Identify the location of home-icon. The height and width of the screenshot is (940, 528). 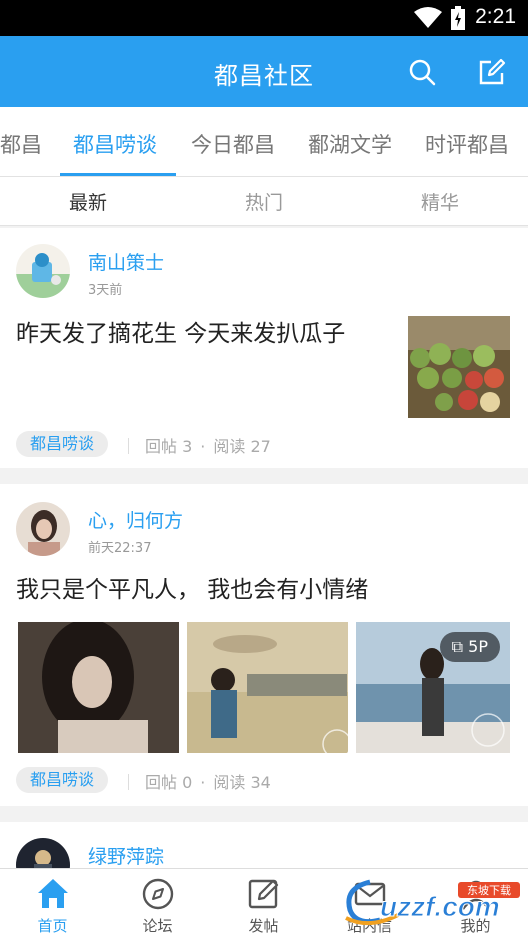
(53, 893).